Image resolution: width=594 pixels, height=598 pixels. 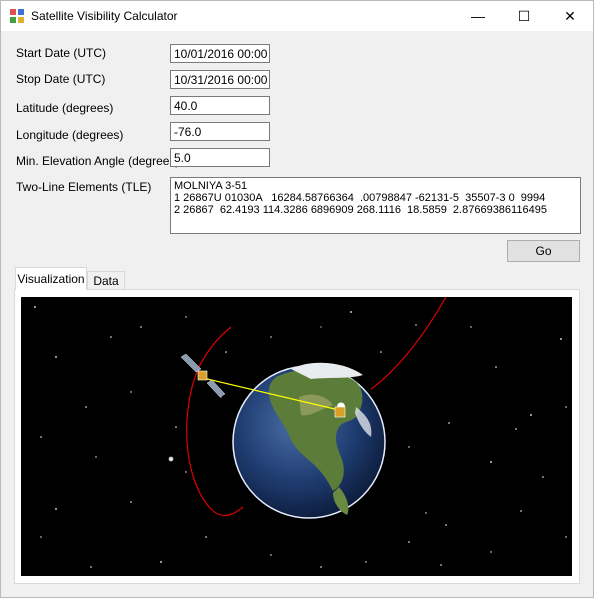 What do you see at coordinates (61, 53) in the screenshot?
I see `start-date-label: Start Date (UTC)` at bounding box center [61, 53].